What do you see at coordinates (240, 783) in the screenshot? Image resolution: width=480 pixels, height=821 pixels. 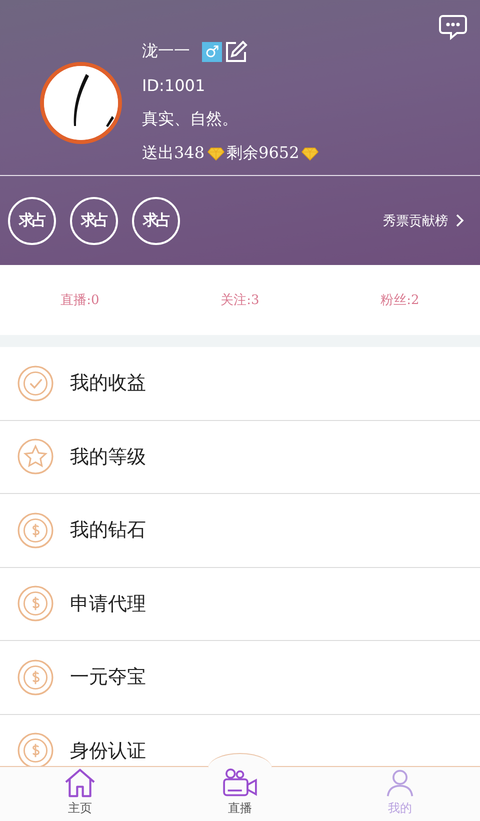 I see `video-camera-icon` at bounding box center [240, 783].